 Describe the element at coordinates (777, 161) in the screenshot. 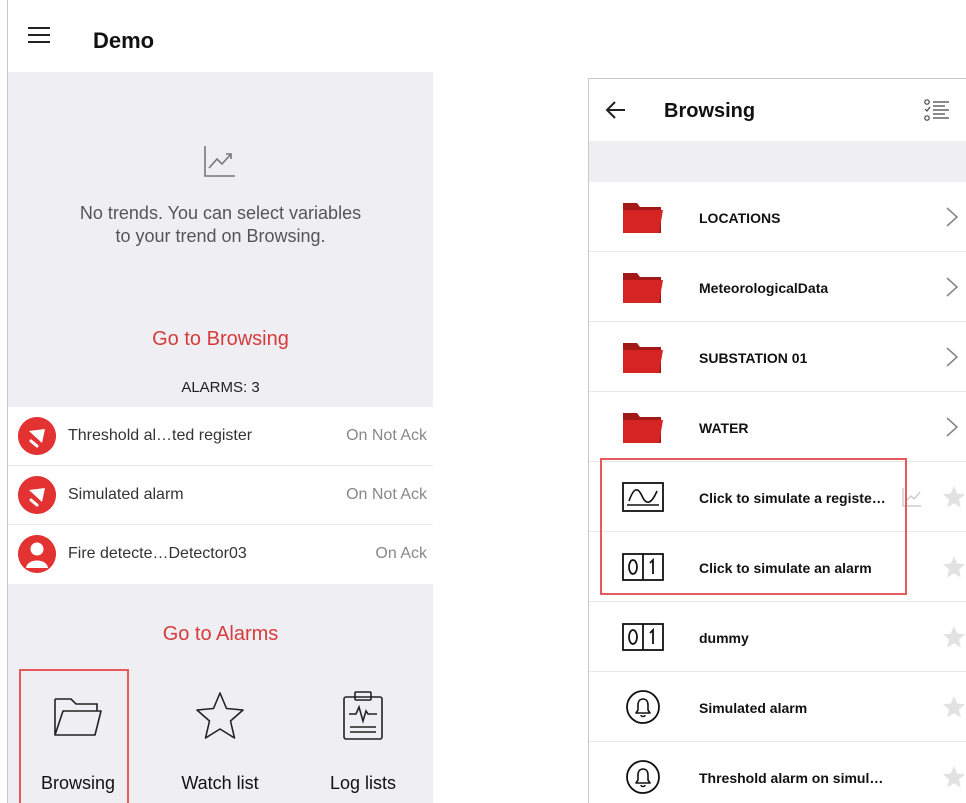

I see `gray-band` at that location.